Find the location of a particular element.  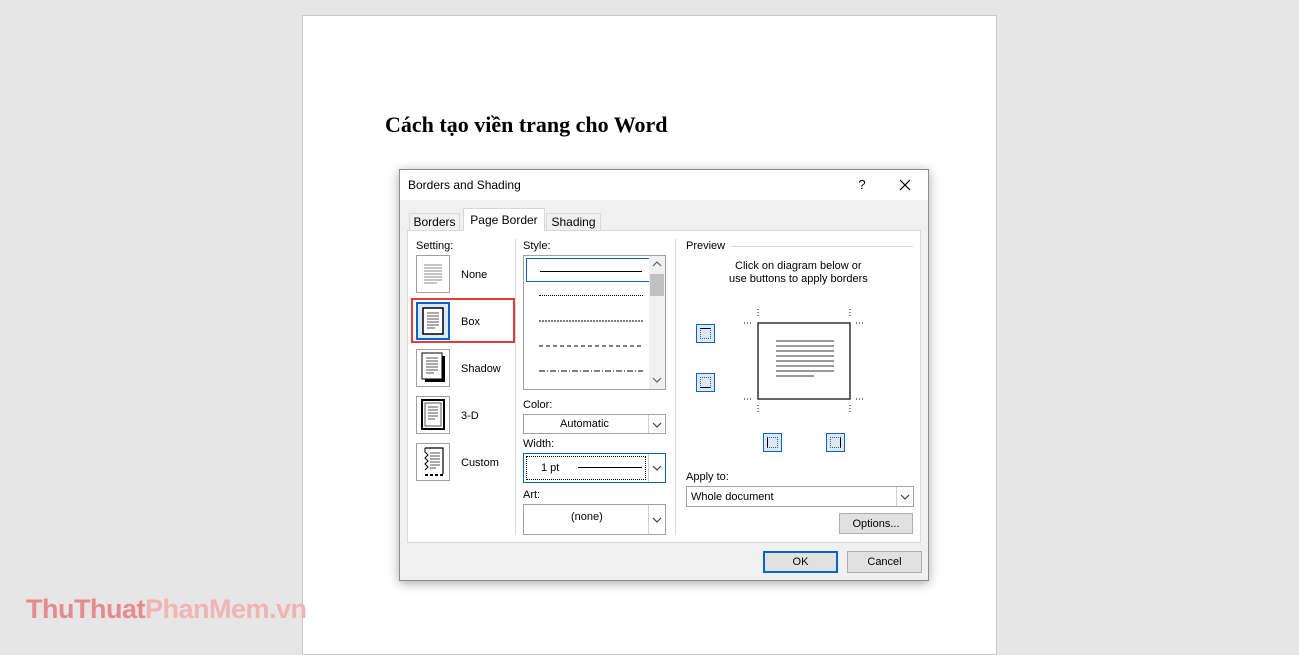

right-border-icon is located at coordinates (835, 442).